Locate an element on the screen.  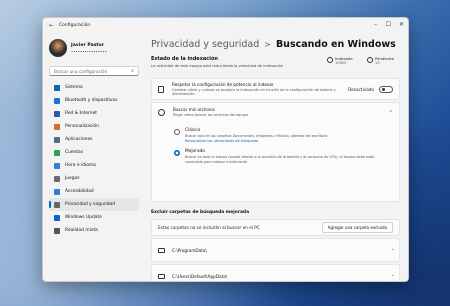
folder-path: C:\Users\Default\AppData\ is located at coordinates (200, 276).